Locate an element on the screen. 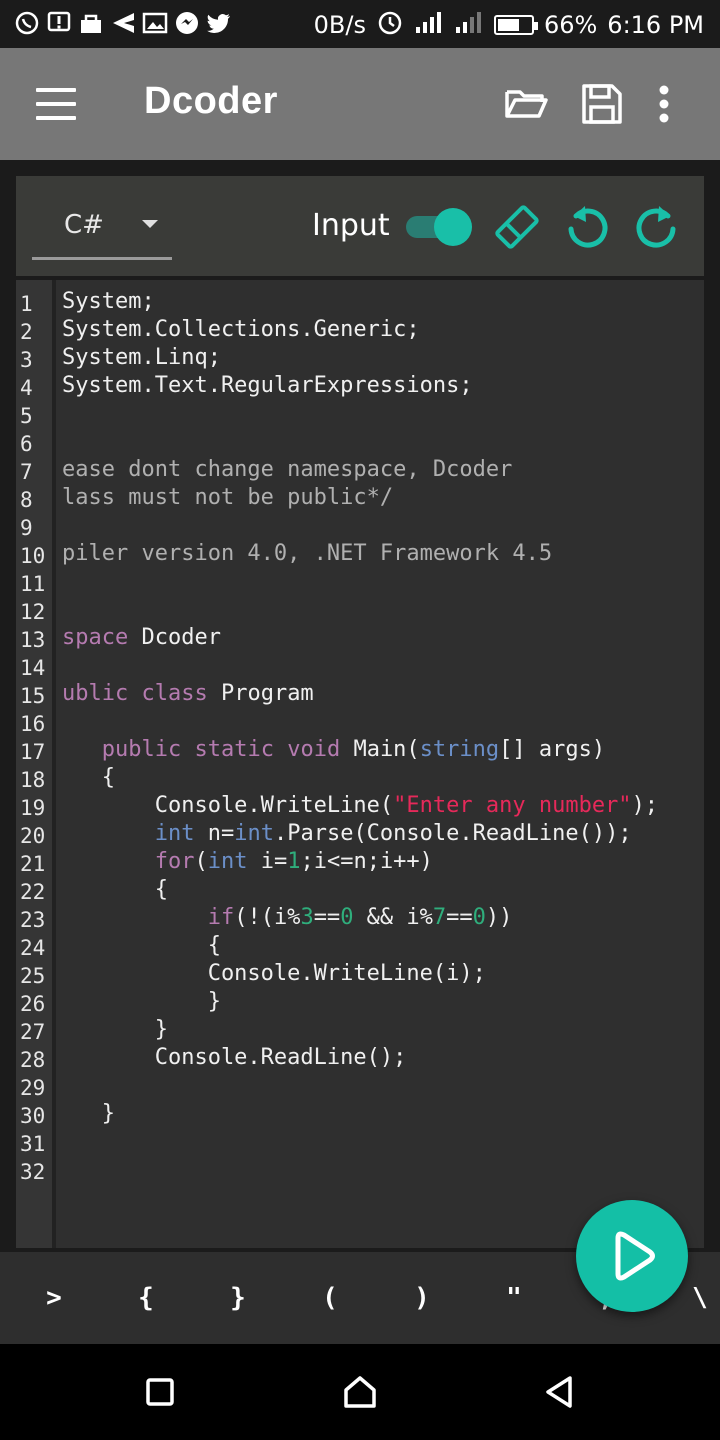 The height and width of the screenshot is (1440, 720). line-number: 27 is located at coordinates (33, 1032).